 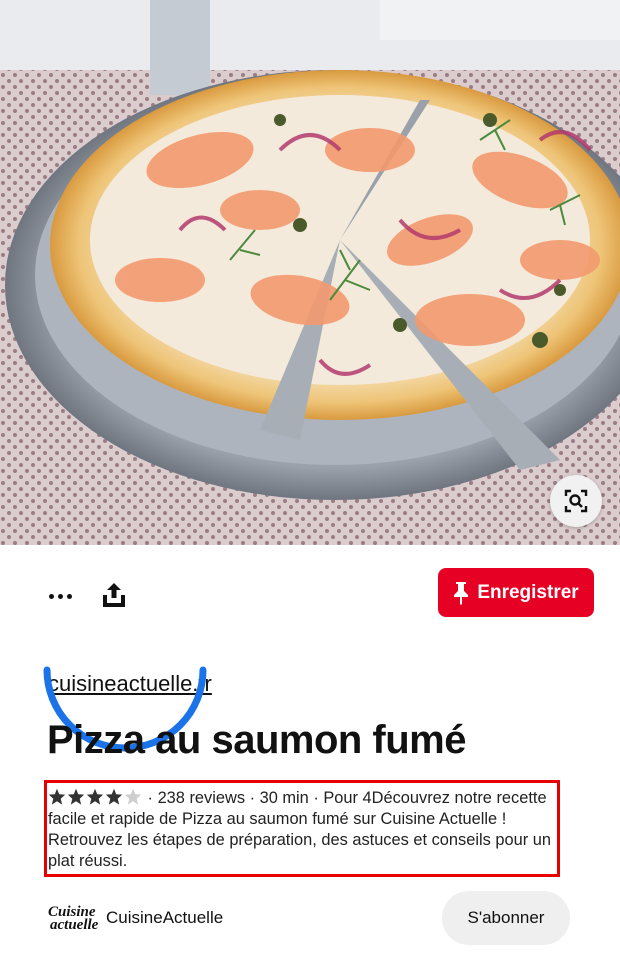 I want to click on share-upload-icon, so click(x=114, y=595).